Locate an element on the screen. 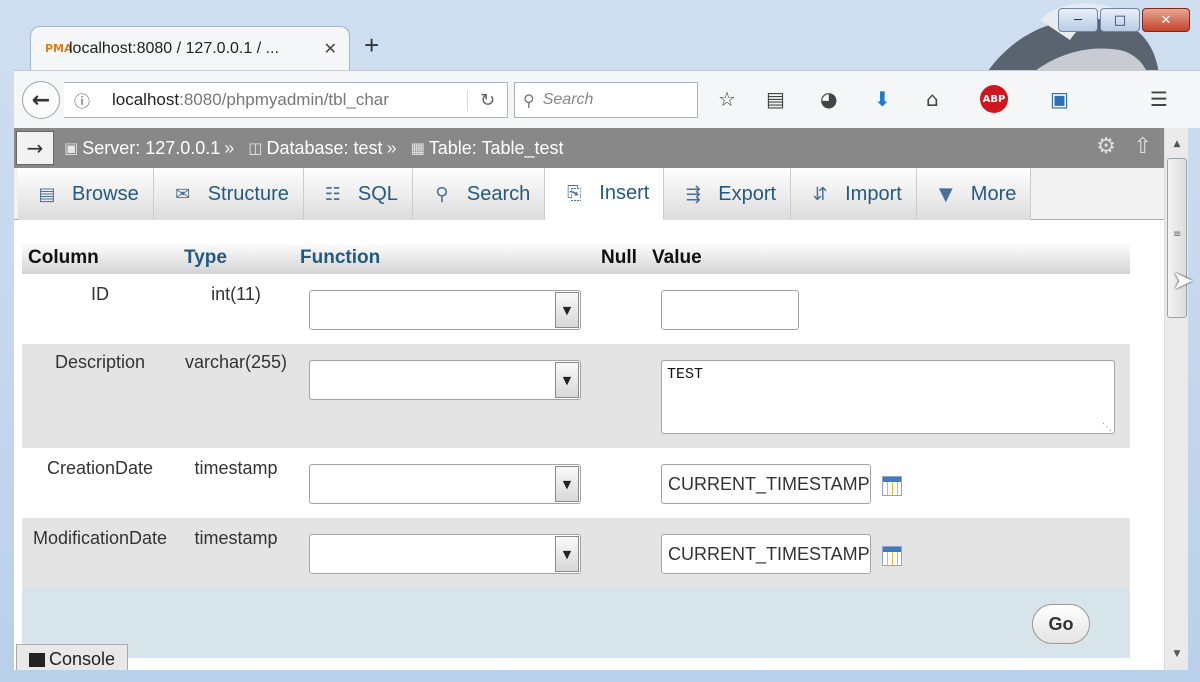  server-icon: ▣ is located at coordinates (71, 148).